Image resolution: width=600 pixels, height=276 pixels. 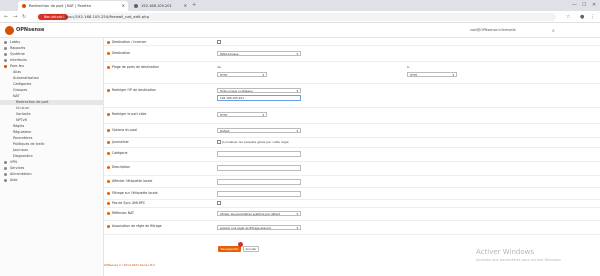 What do you see at coordinates (52, 150) in the screenshot?
I see `sidebar-item-logs: Journaux` at bounding box center [52, 150].